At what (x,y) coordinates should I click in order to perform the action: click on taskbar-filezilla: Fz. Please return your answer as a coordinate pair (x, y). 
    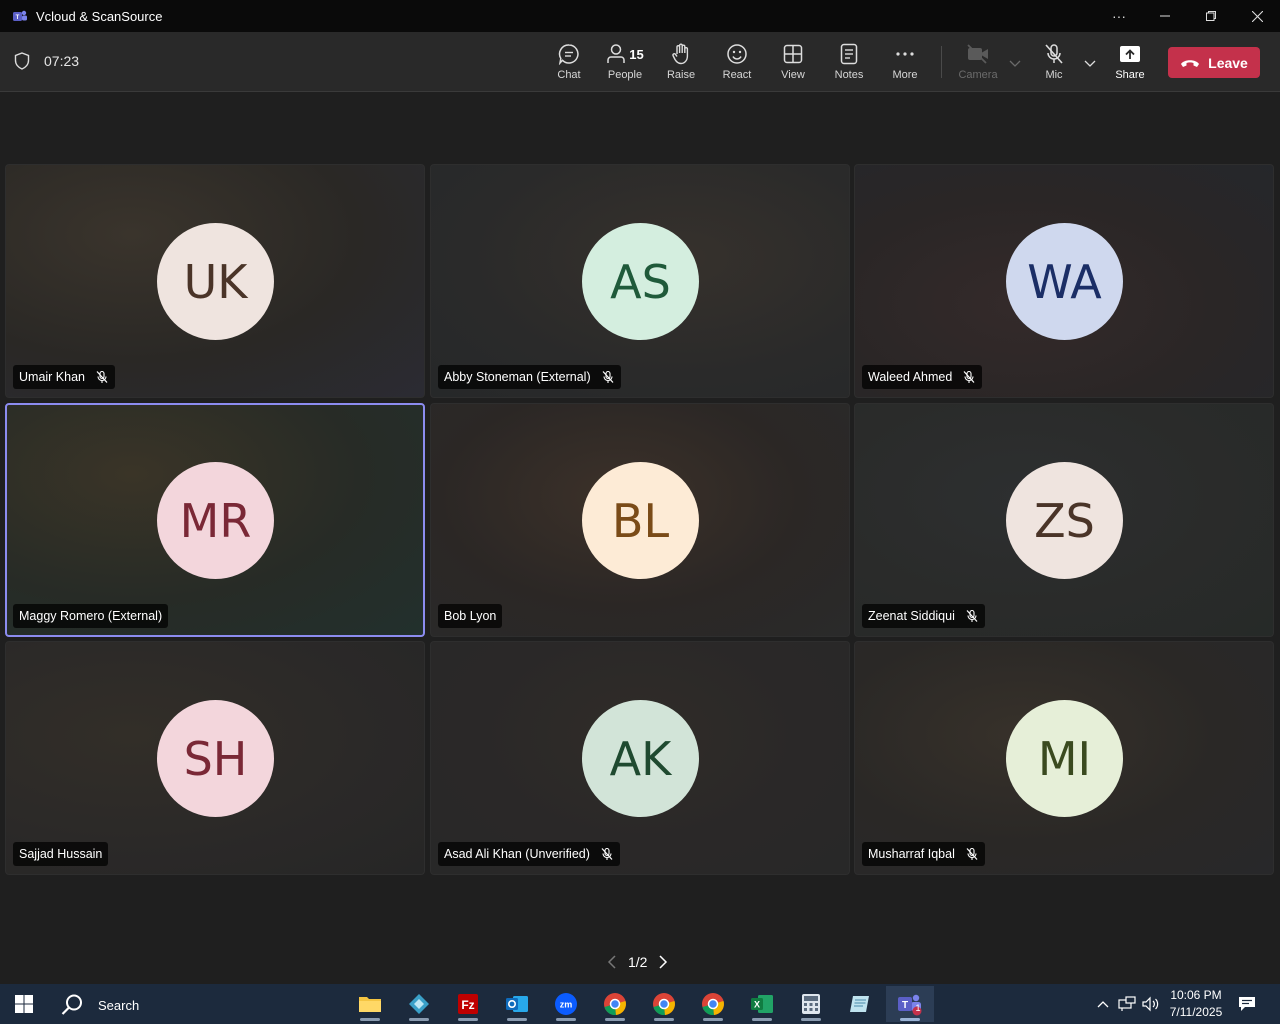
    Looking at the image, I should click on (468, 1004).